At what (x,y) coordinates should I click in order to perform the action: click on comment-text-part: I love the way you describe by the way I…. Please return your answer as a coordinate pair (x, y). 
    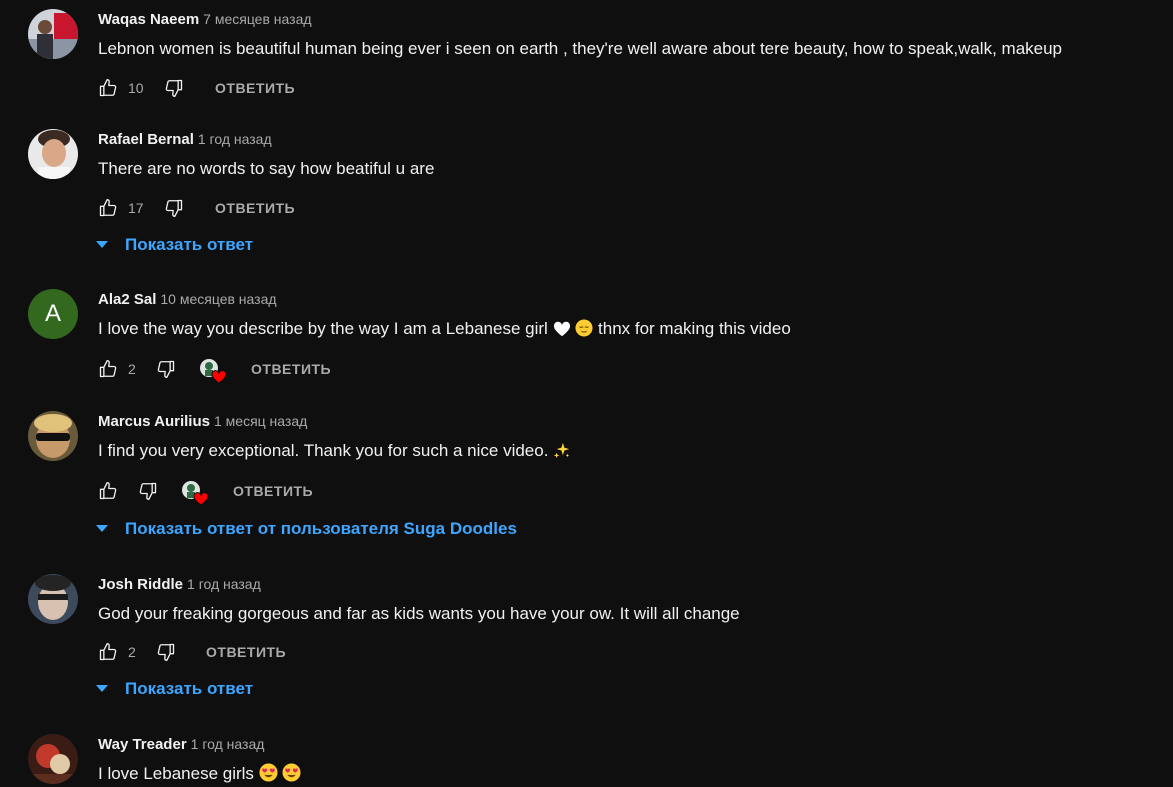
    Looking at the image, I should click on (323, 328).